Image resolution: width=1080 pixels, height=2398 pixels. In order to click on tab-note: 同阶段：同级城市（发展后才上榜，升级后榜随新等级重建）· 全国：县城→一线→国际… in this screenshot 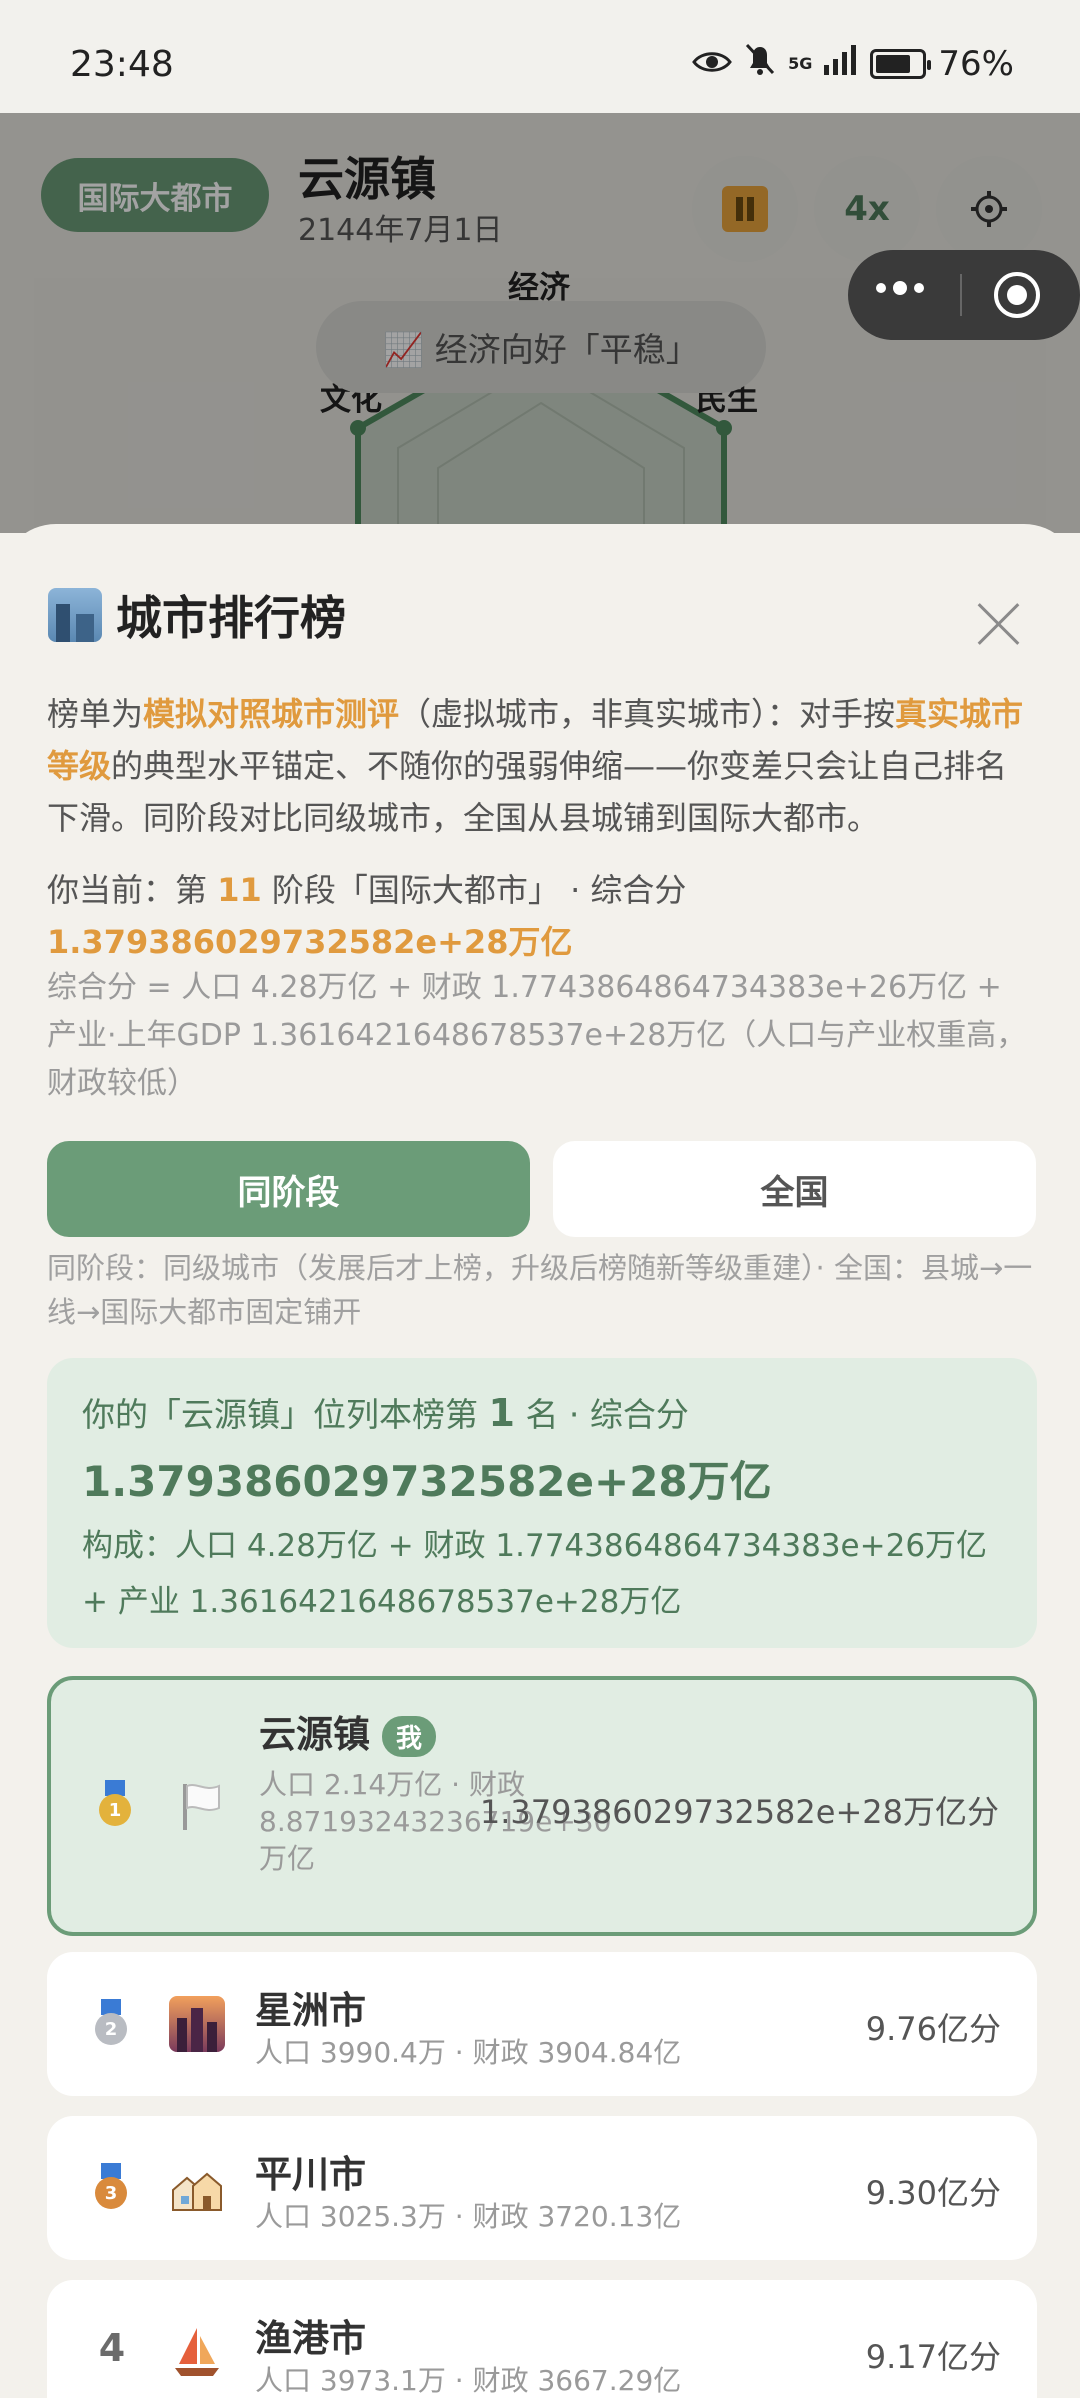, I will do `click(540, 1290)`.